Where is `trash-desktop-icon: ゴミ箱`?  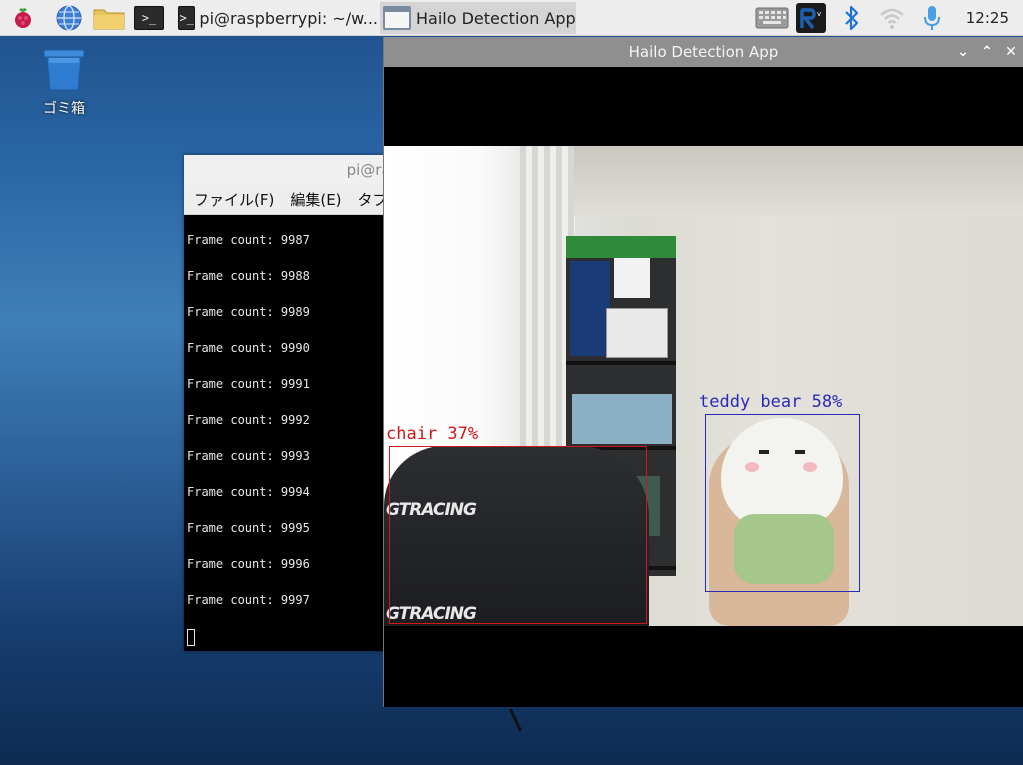 trash-desktop-icon: ゴミ箱 is located at coordinates (64, 83).